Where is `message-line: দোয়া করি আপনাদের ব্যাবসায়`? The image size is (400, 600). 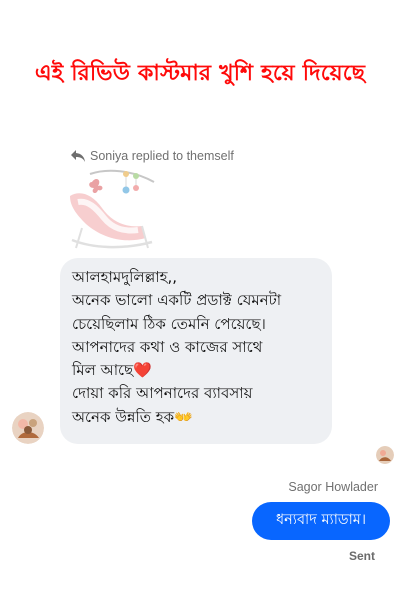 message-line: দোয়া করি আপনাদের ব্যাবসায় is located at coordinates (162, 393).